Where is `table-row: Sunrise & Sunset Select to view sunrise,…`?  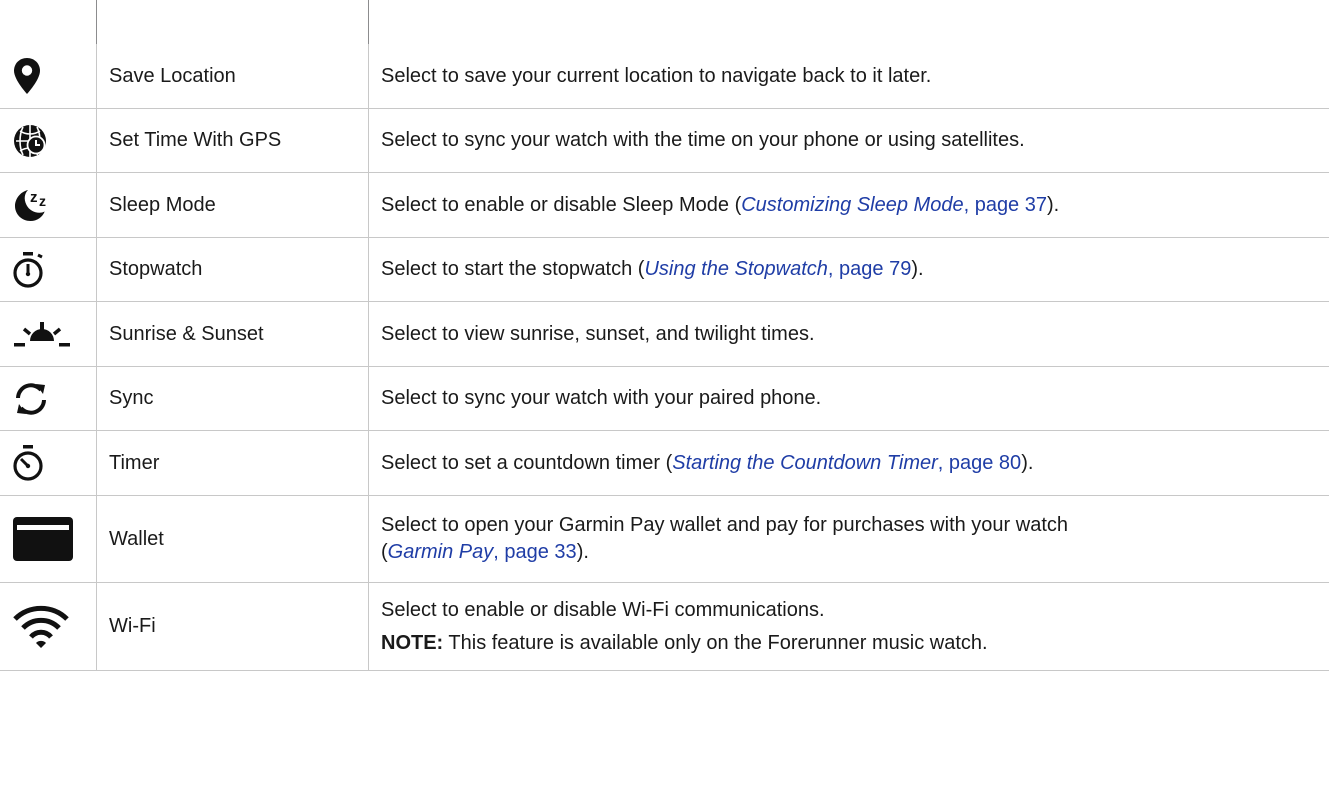
table-row: Sunrise & Sunset Select to view sunrise,… is located at coordinates (664, 334).